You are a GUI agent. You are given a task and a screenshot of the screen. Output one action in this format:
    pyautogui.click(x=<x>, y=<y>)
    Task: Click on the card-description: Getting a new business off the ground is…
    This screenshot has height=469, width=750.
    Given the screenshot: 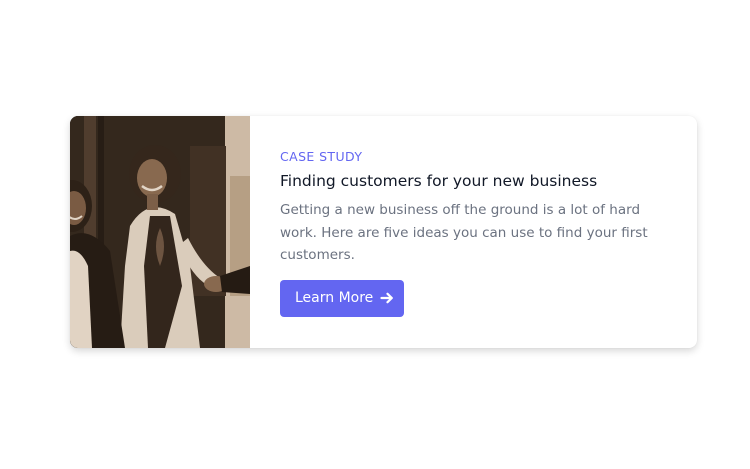 What is the action you would take?
    pyautogui.click(x=464, y=232)
    